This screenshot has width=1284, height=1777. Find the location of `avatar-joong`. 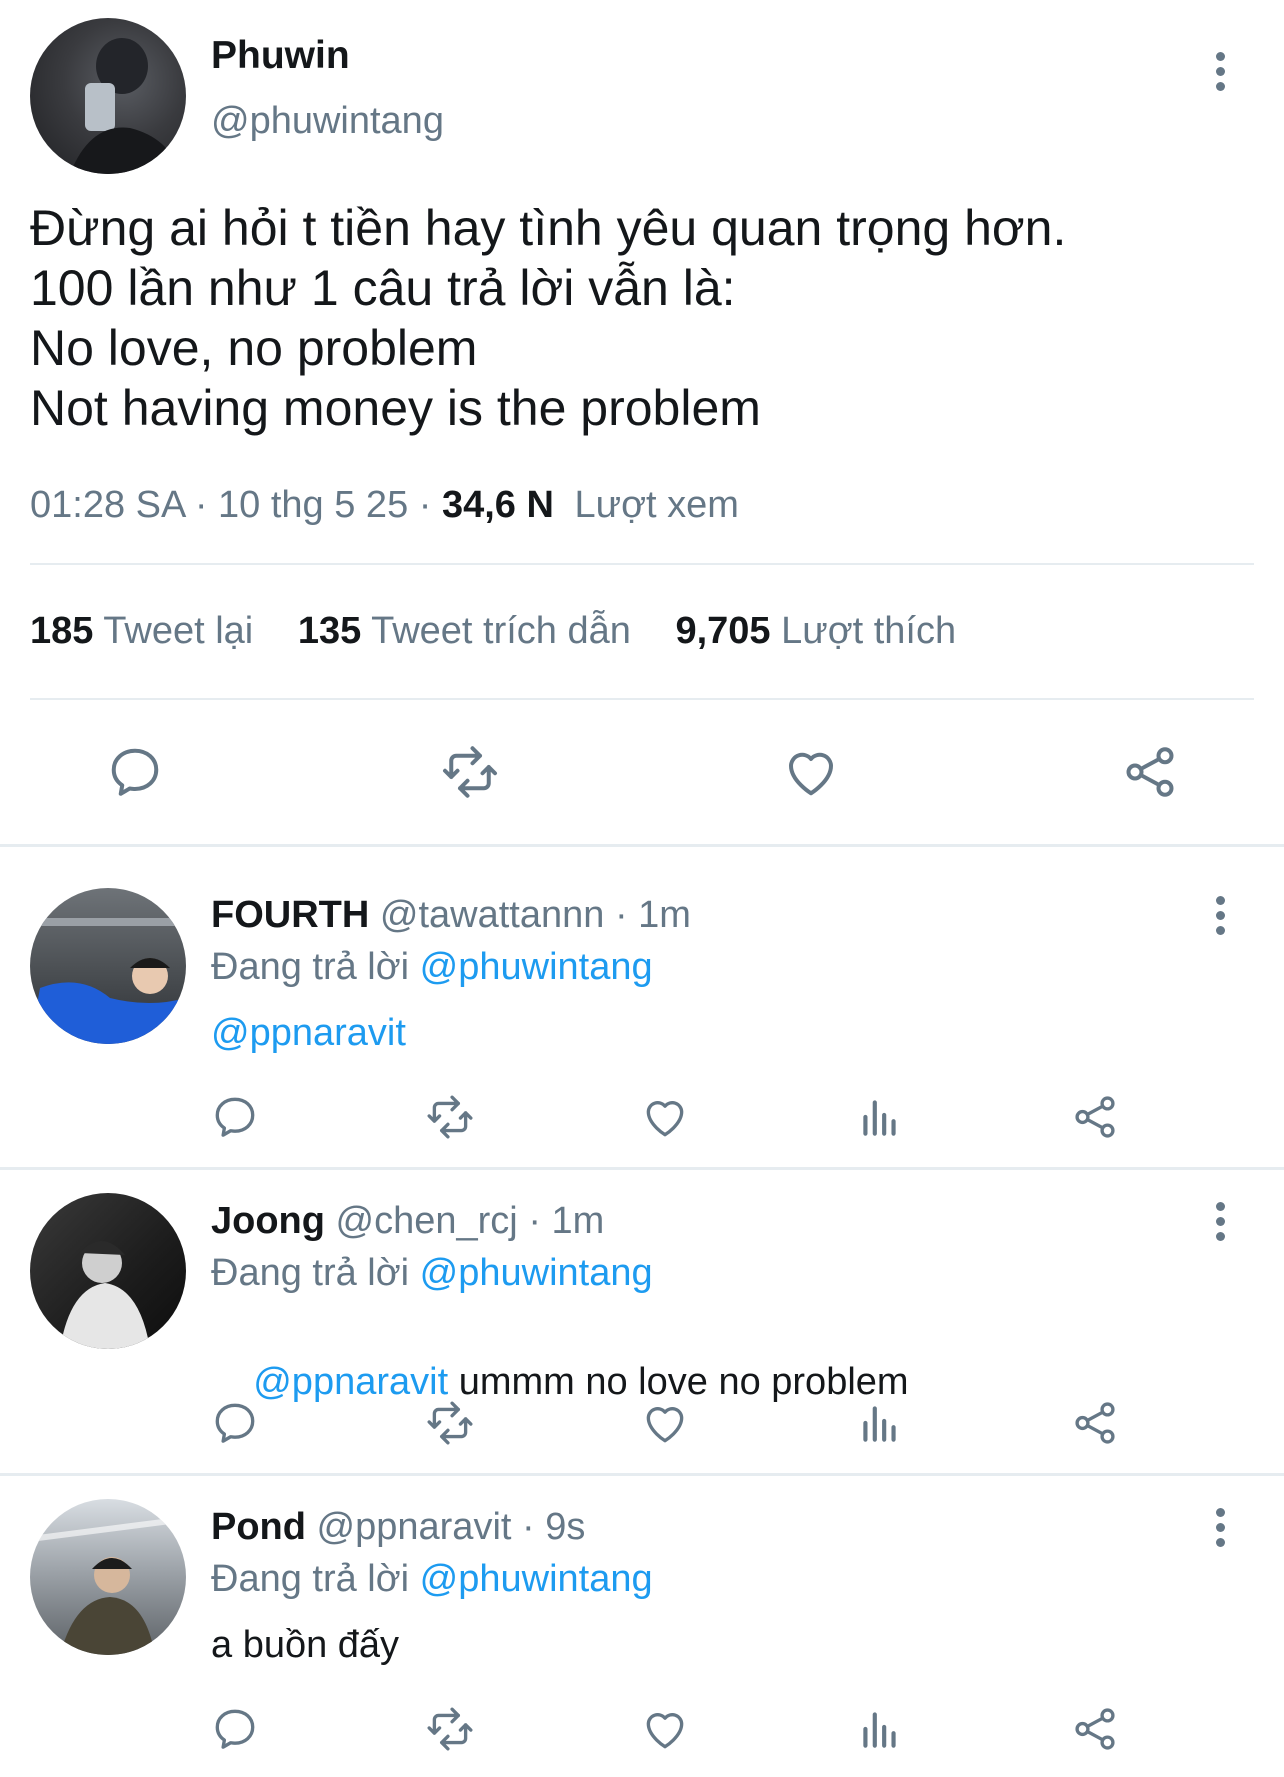

avatar-joong is located at coordinates (108, 1271).